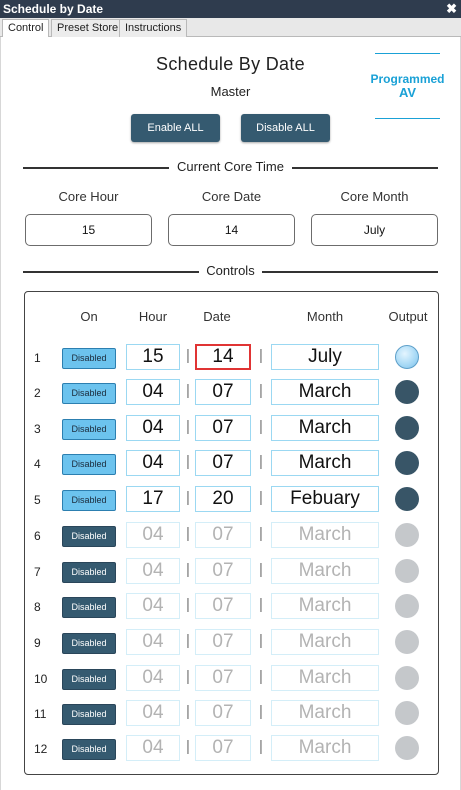 Image resolution: width=461 pixels, height=790 pixels. What do you see at coordinates (40, 714) in the screenshot?
I see `row-number: 11` at bounding box center [40, 714].